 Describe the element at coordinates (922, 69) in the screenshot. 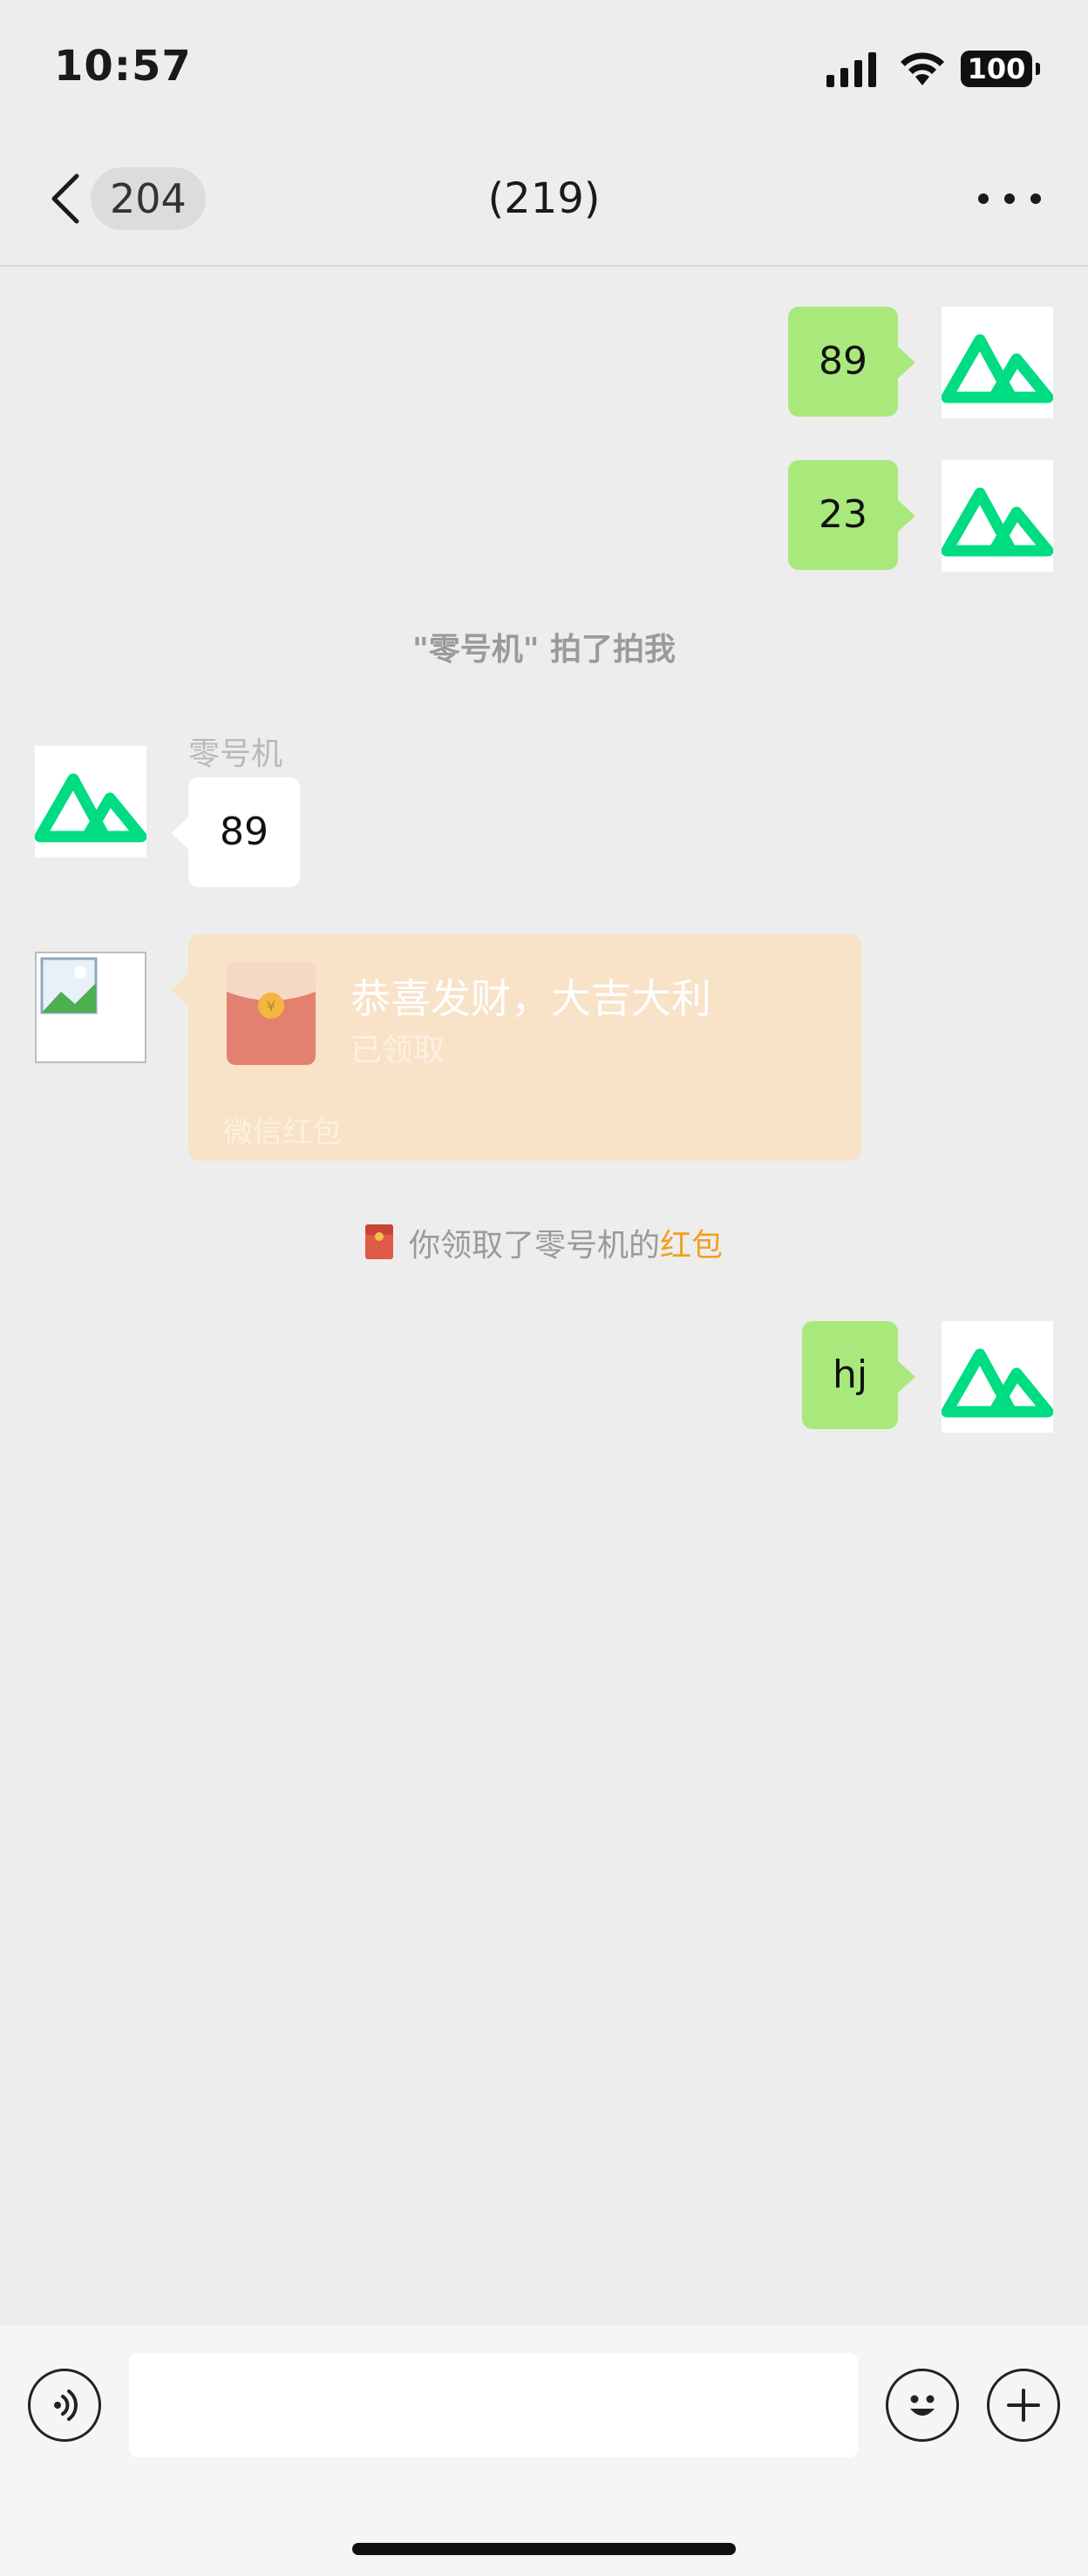

I see `wifi-icon` at that location.